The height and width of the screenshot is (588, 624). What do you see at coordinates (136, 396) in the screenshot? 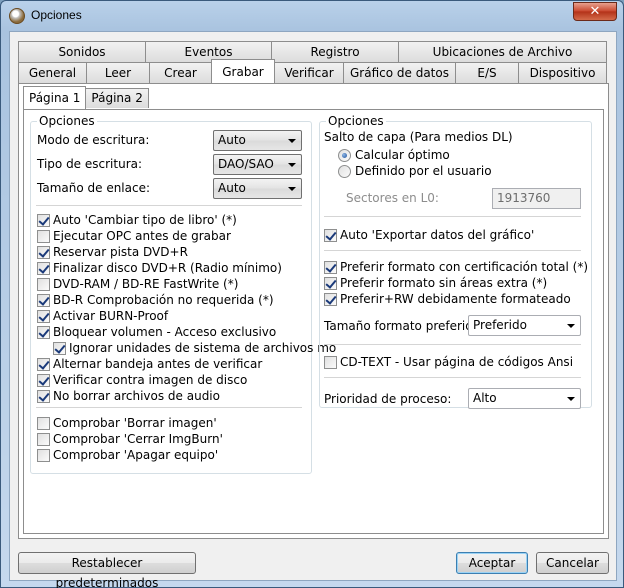
I see `option-checkbox-label: No borrar archivos de audio` at bounding box center [136, 396].